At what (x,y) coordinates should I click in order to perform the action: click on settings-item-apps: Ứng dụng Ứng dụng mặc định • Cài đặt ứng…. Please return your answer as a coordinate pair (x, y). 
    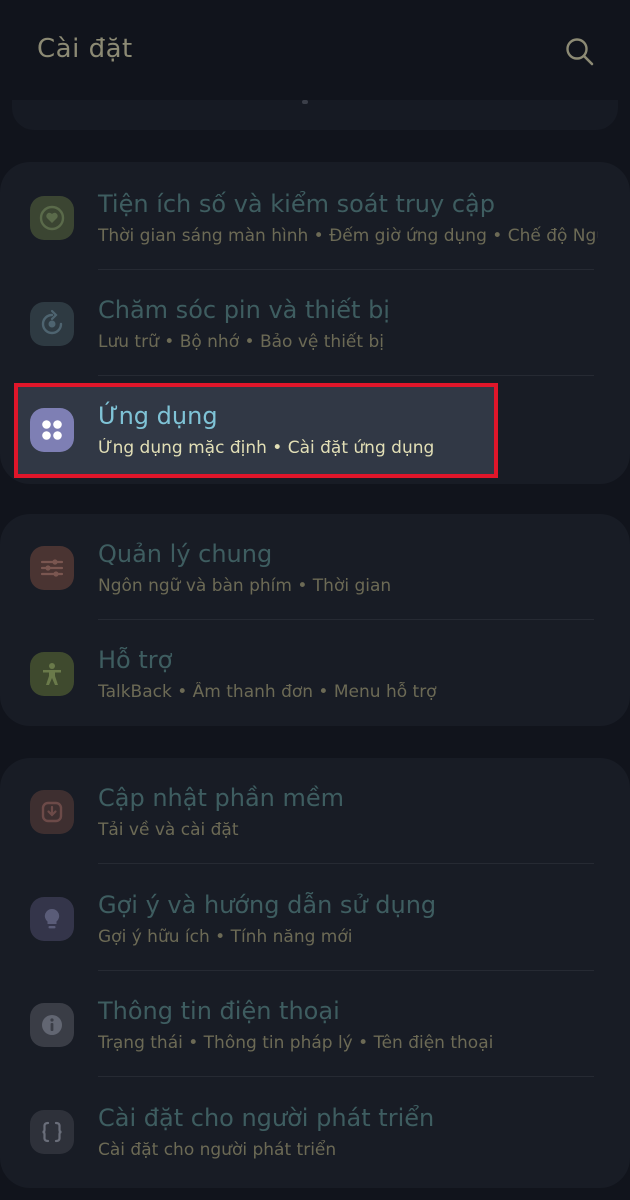
    Looking at the image, I should click on (315, 429).